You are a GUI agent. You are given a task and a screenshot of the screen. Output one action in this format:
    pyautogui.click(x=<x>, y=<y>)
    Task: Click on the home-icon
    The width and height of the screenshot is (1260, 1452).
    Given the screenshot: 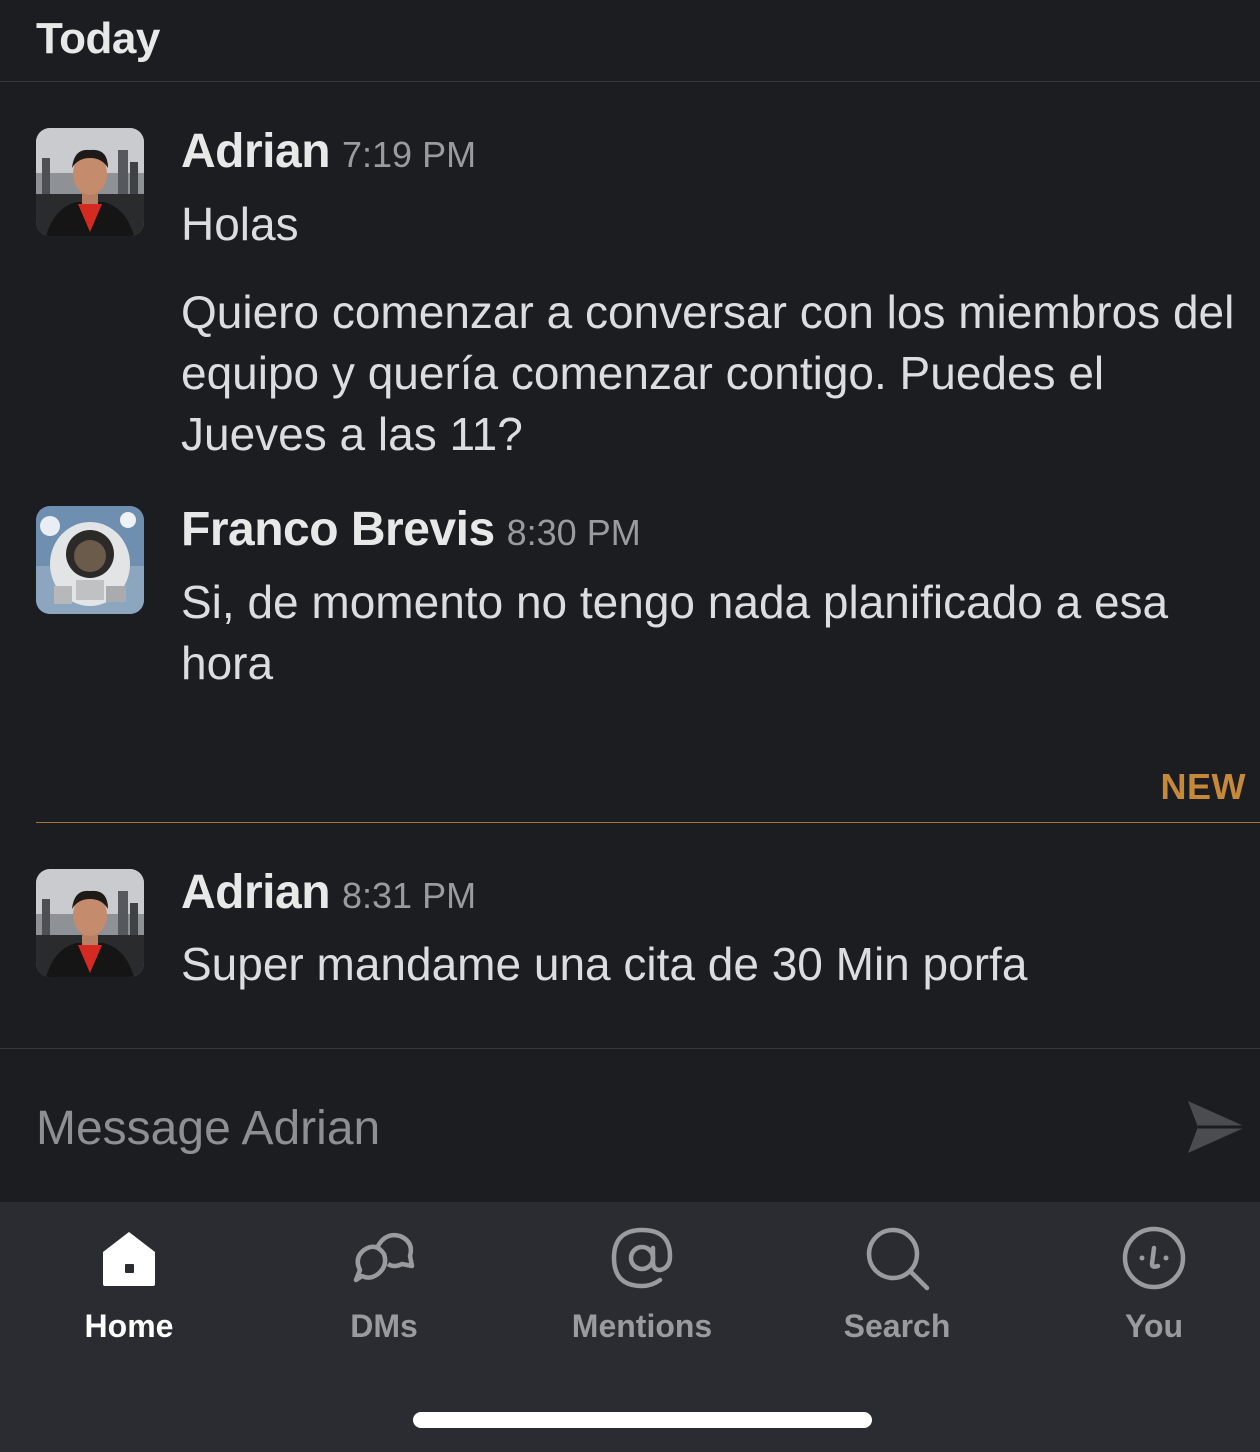 What is the action you would take?
    pyautogui.click(x=129, y=1258)
    